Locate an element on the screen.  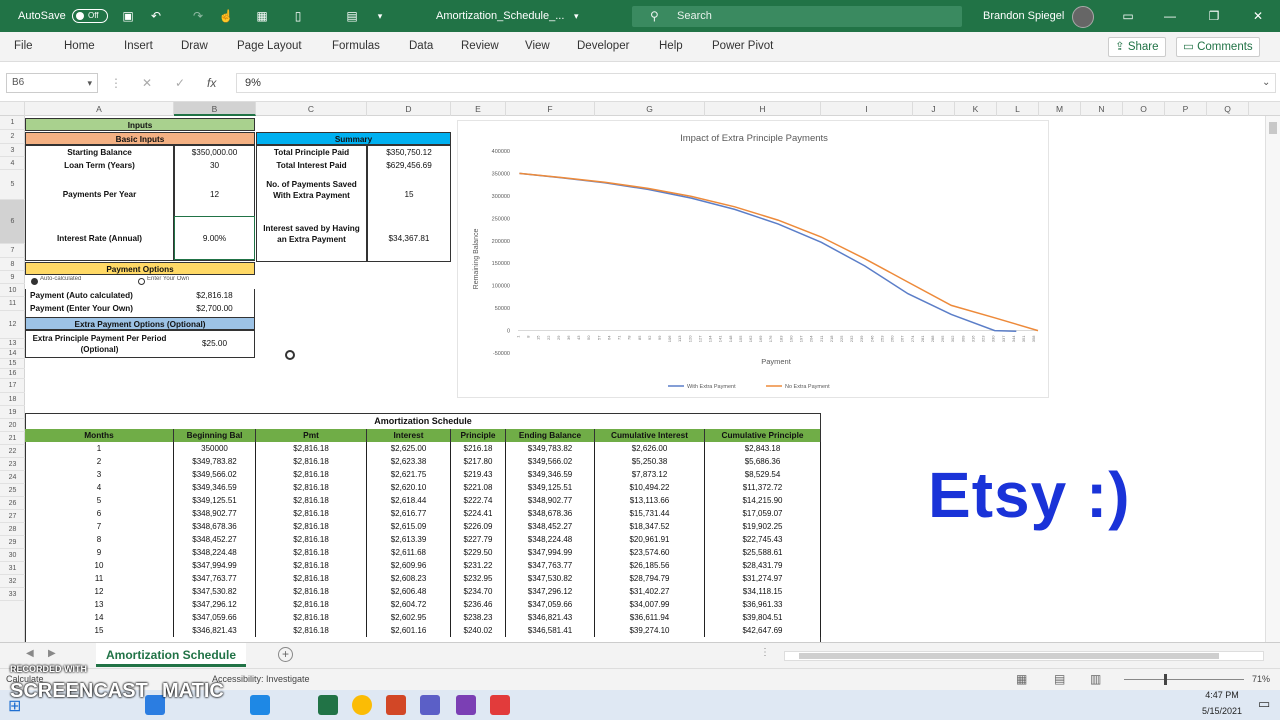
schedule-cell: $349,346.59 is located at coordinates (550, 474).